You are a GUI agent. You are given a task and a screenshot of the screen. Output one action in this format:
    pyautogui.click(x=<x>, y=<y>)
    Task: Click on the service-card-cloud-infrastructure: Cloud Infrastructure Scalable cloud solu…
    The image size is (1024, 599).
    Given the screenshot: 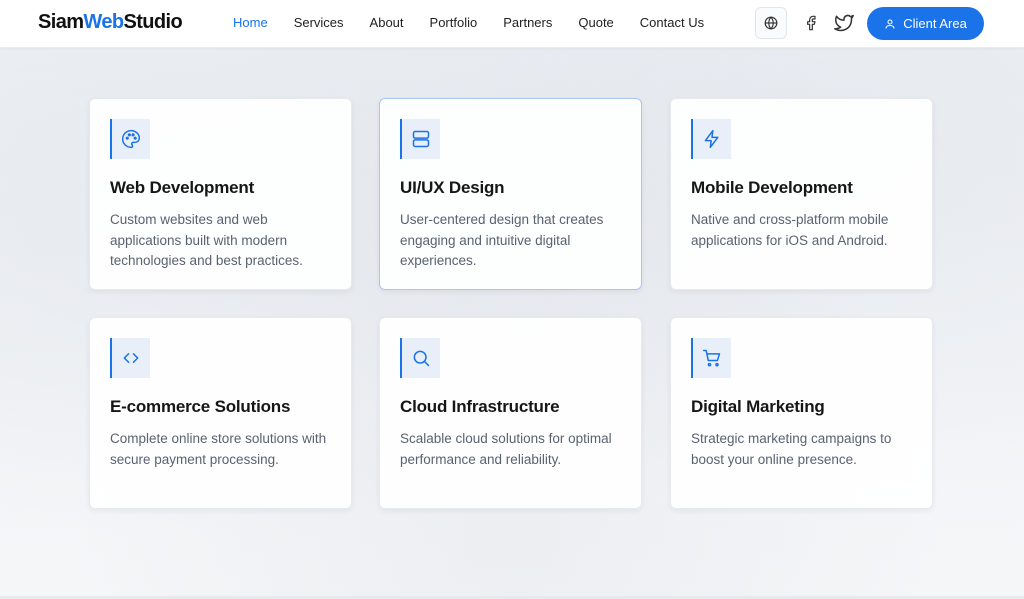 What is the action you would take?
    pyautogui.click(x=510, y=413)
    